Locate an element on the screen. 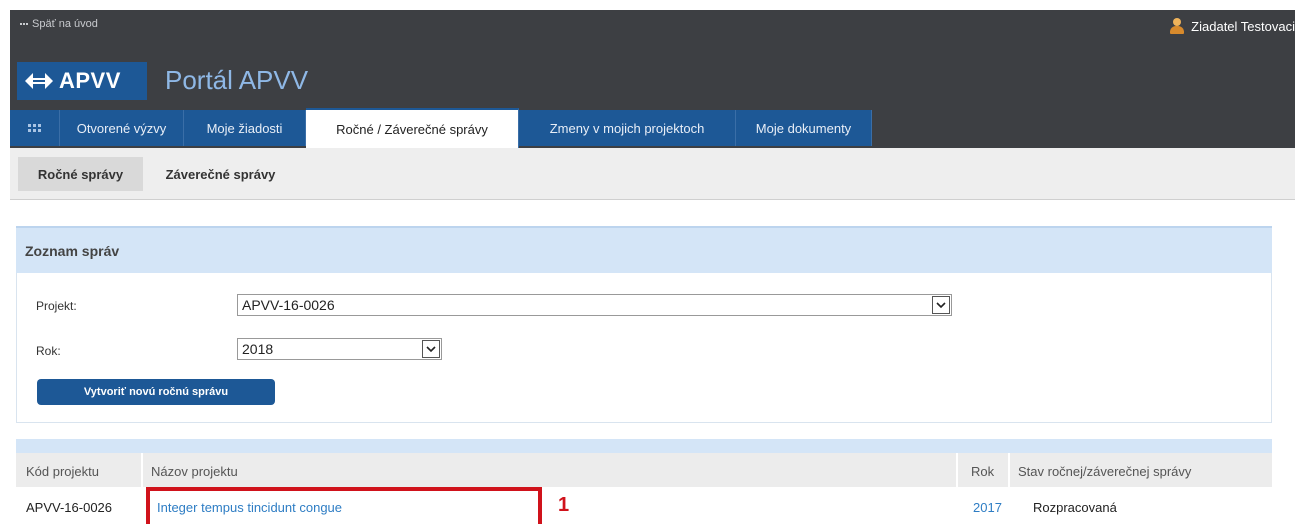  user-menu: Ziadatel Testovaci is located at coordinates (1232, 26).